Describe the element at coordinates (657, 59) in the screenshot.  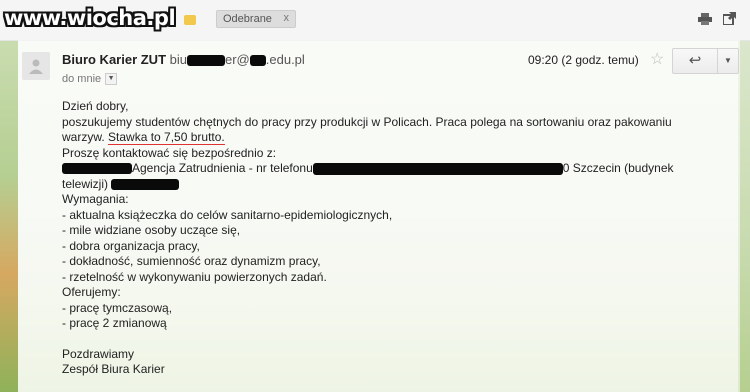
I see `star-icon: ☆` at that location.